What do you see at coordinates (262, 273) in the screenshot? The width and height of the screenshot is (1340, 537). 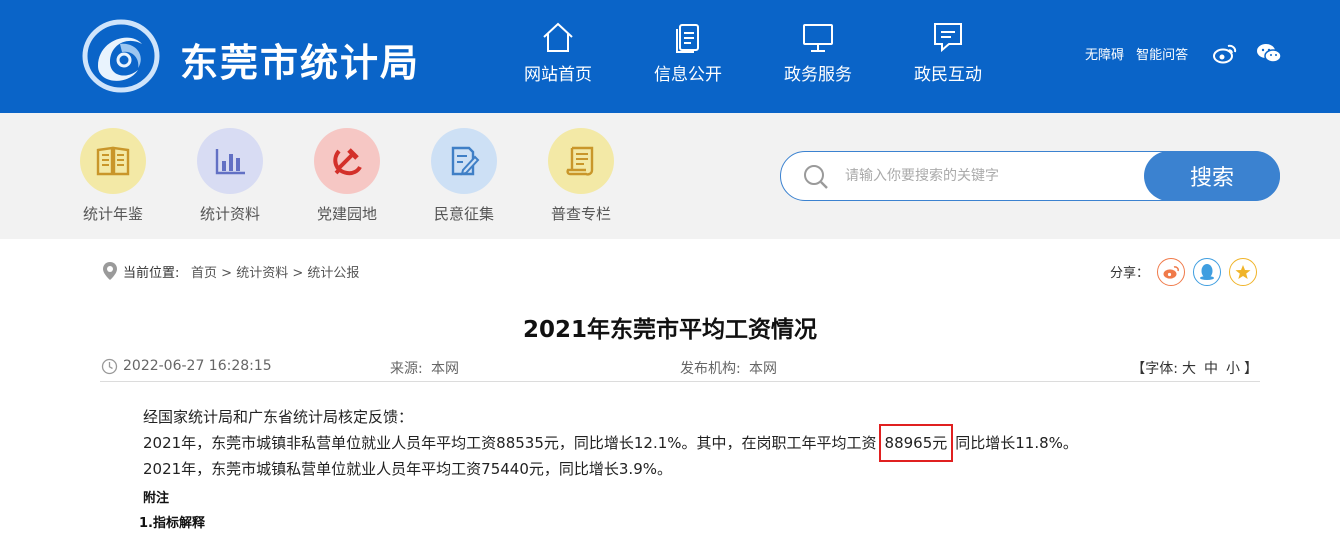 I see `breadcrumb-statistics: 统计资料` at bounding box center [262, 273].